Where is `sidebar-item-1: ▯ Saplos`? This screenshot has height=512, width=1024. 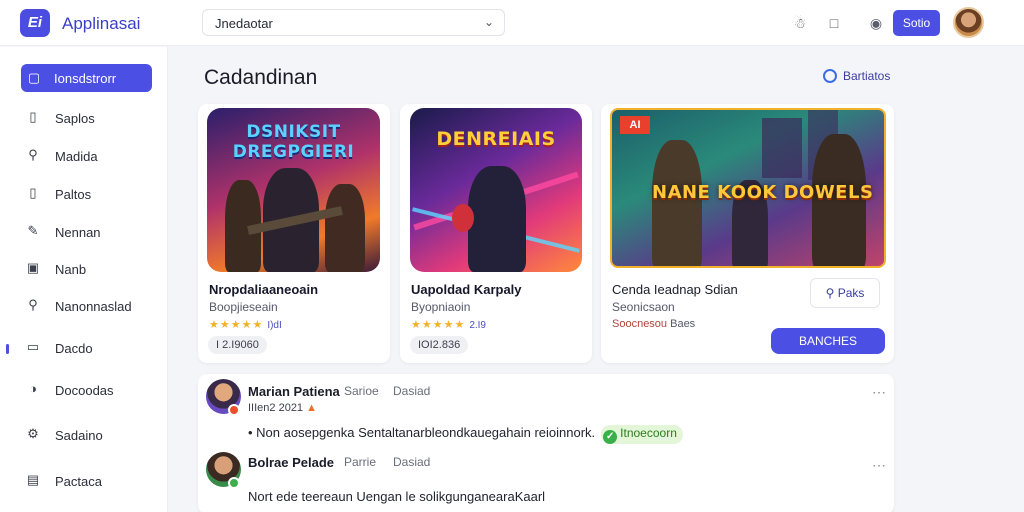 sidebar-item-1: ▯ Saplos is located at coordinates (87, 118).